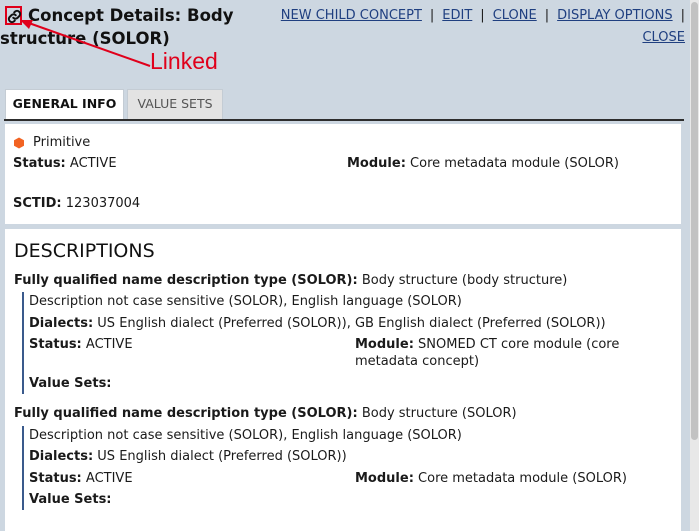  I want to click on description-module-value: Core metadata module (SOLOR), so click(522, 478).